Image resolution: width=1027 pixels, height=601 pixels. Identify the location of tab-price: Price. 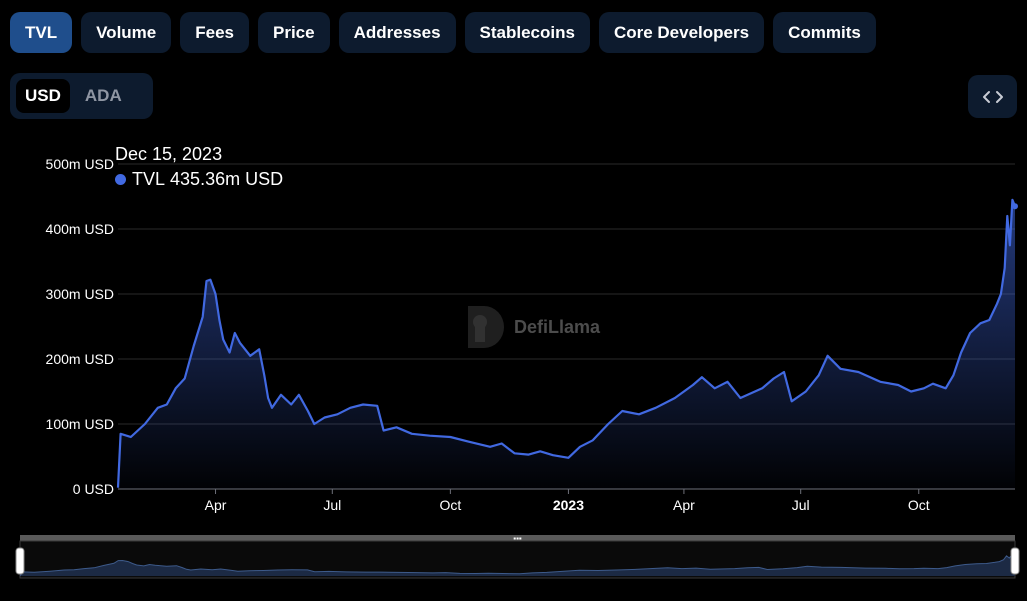
(294, 32).